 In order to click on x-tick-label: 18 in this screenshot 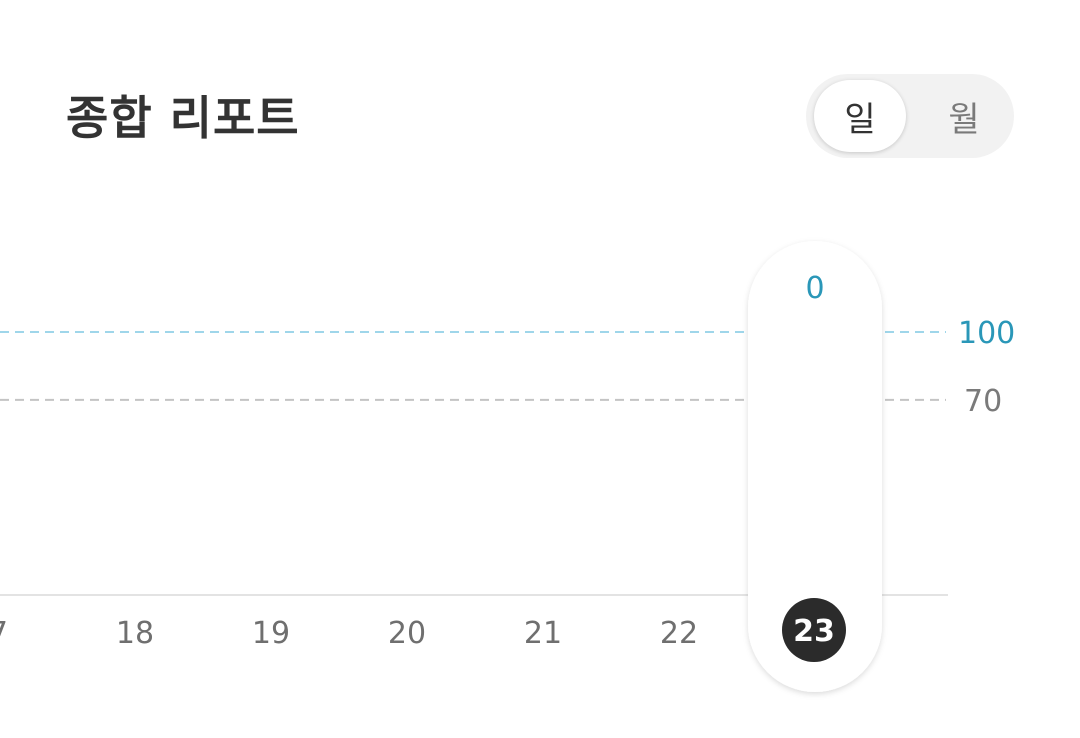, I will do `click(135, 633)`.